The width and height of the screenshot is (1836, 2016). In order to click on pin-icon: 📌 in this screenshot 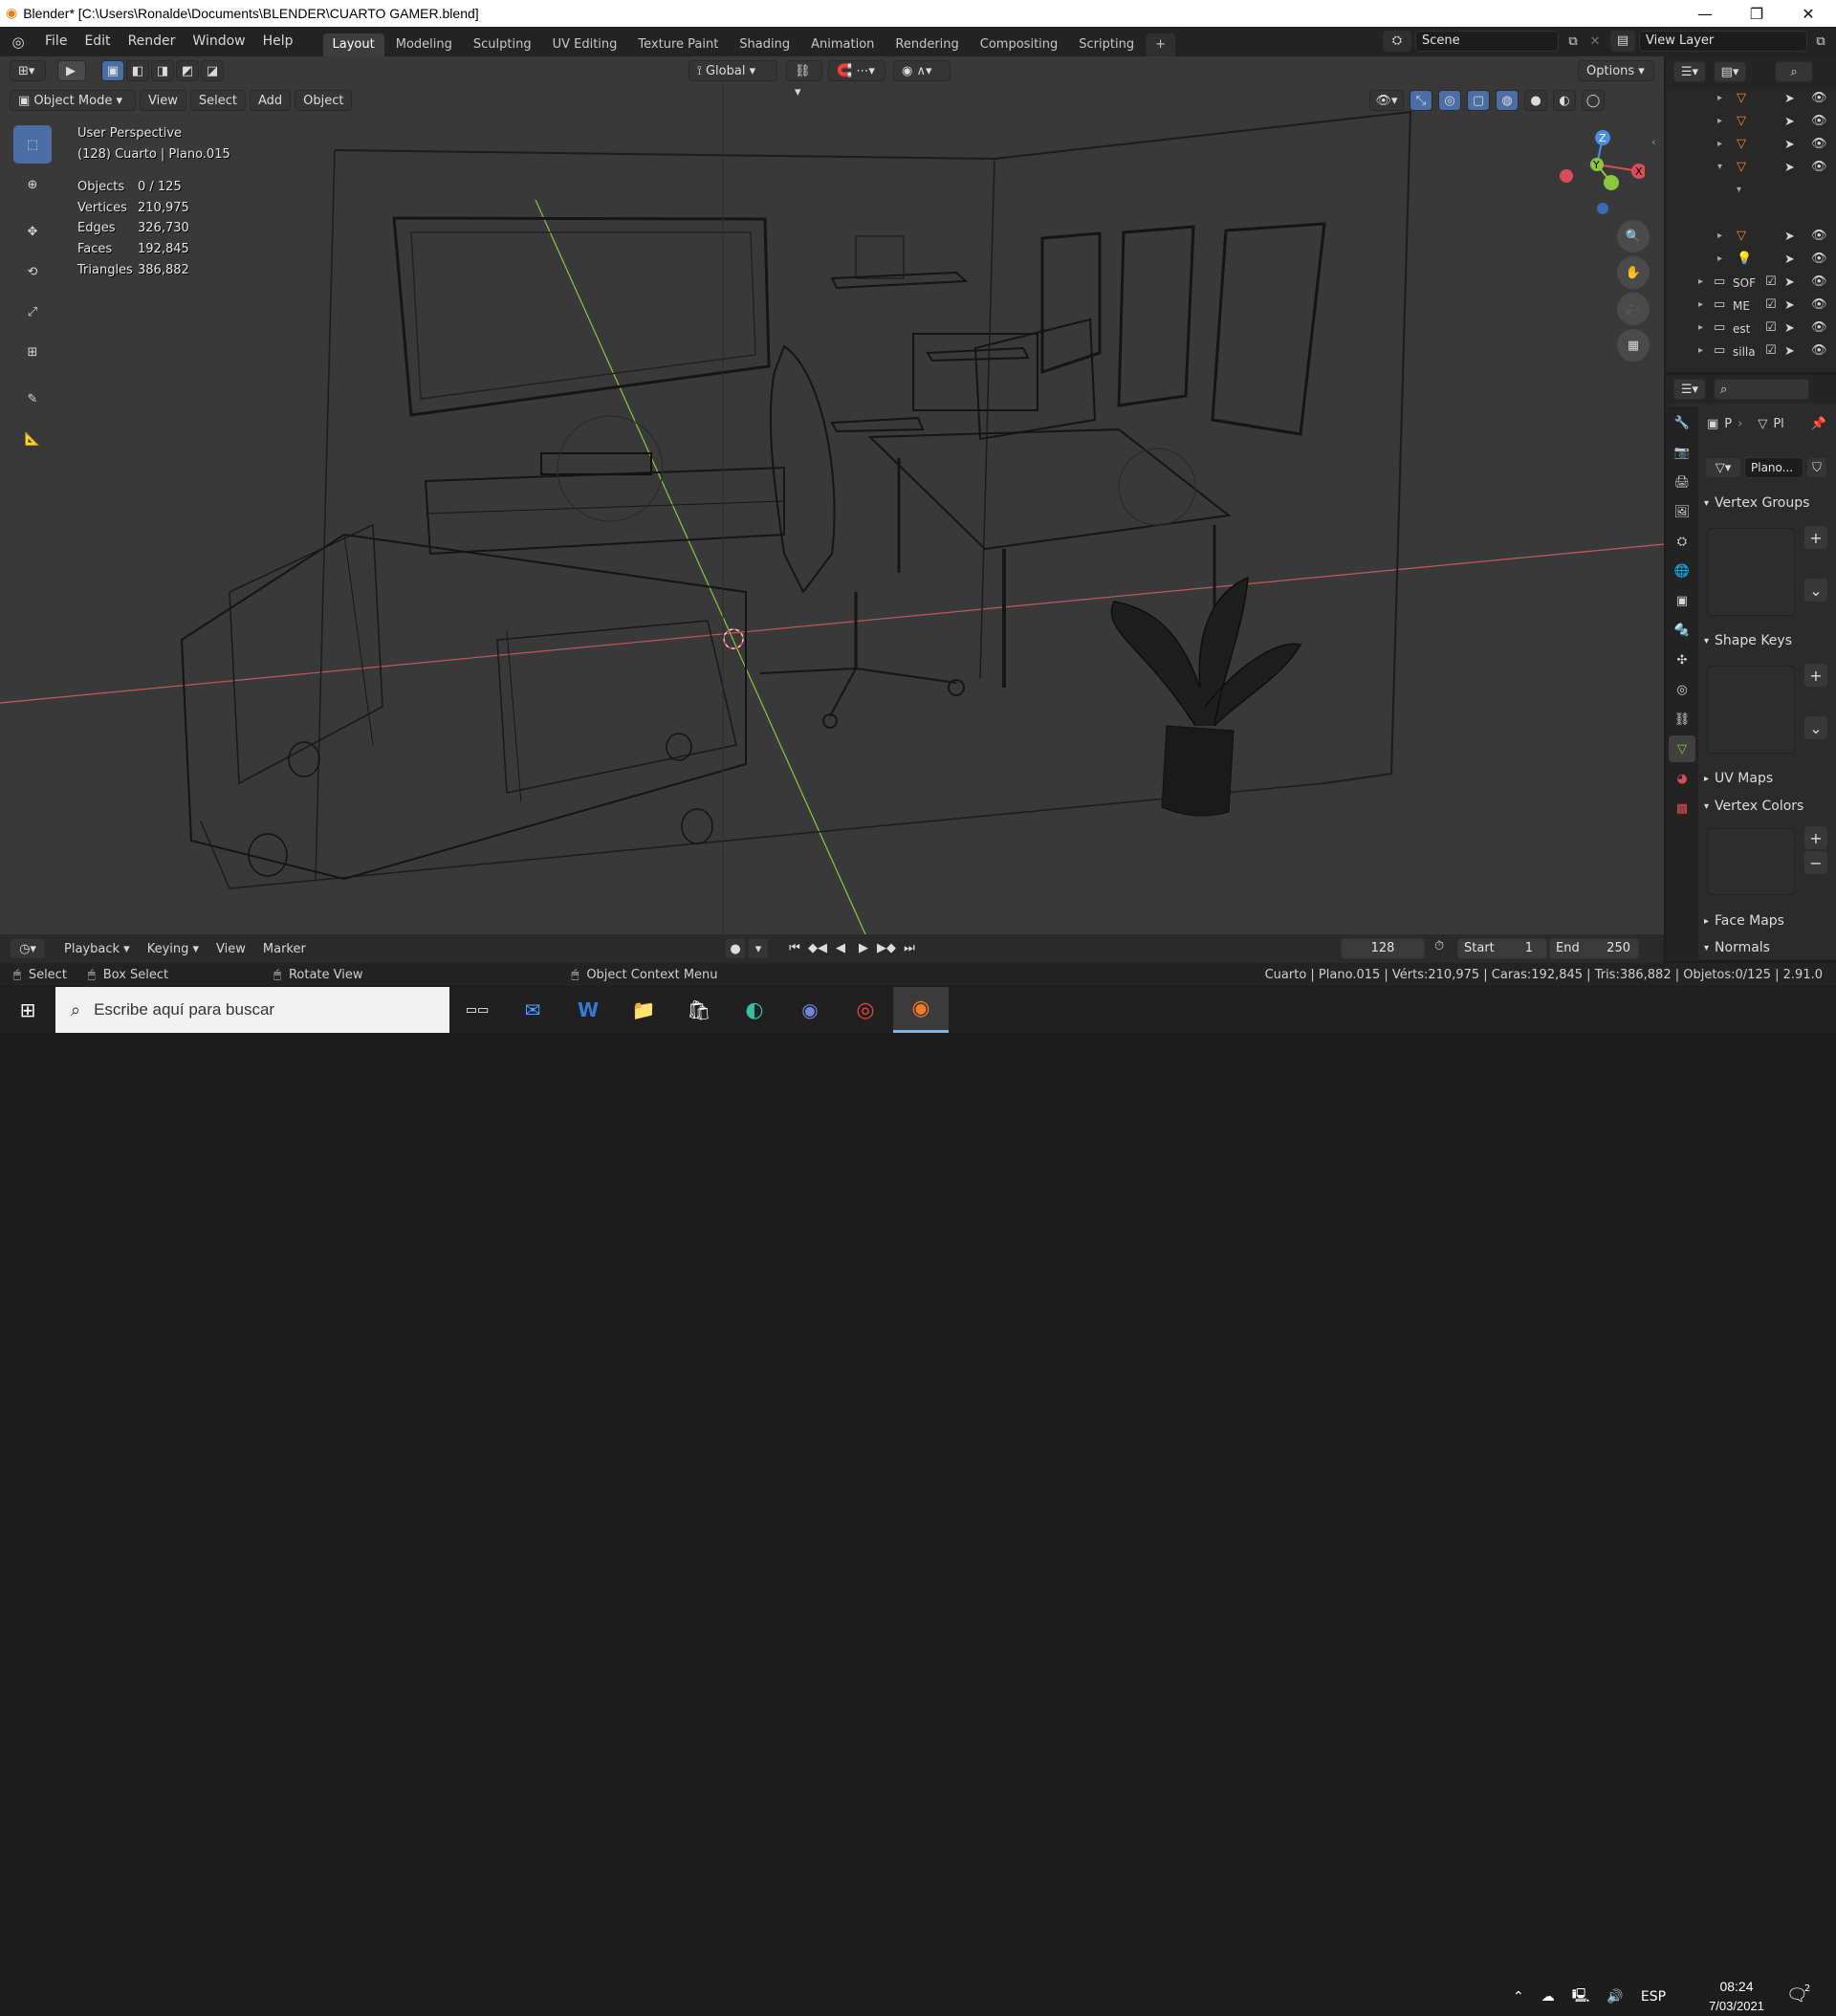, I will do `click(1819, 424)`.